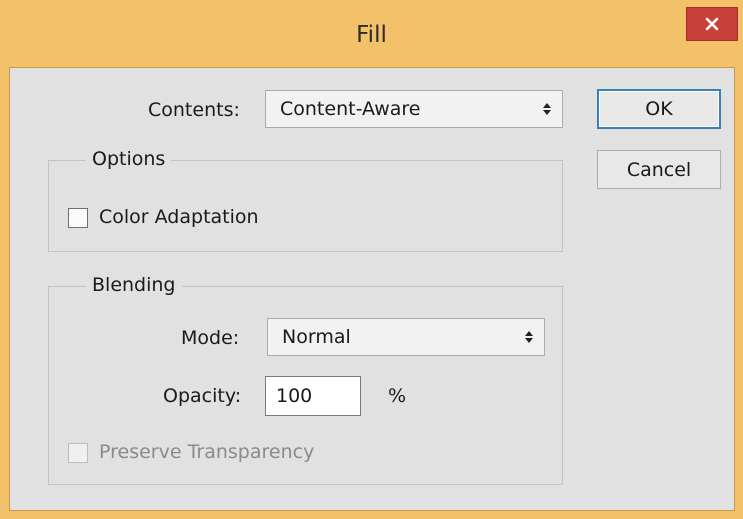 Image resolution: width=743 pixels, height=519 pixels. What do you see at coordinates (313, 396) in the screenshot?
I see `opacity-input: 100` at bounding box center [313, 396].